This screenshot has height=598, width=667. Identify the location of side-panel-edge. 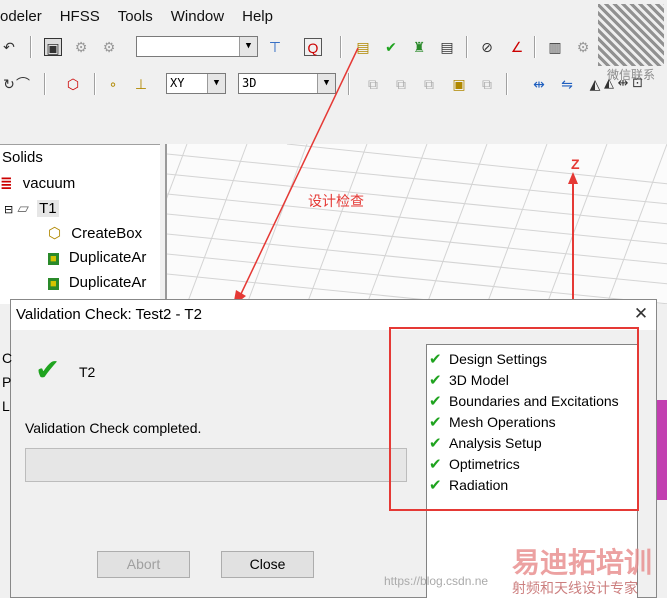
(662, 450).